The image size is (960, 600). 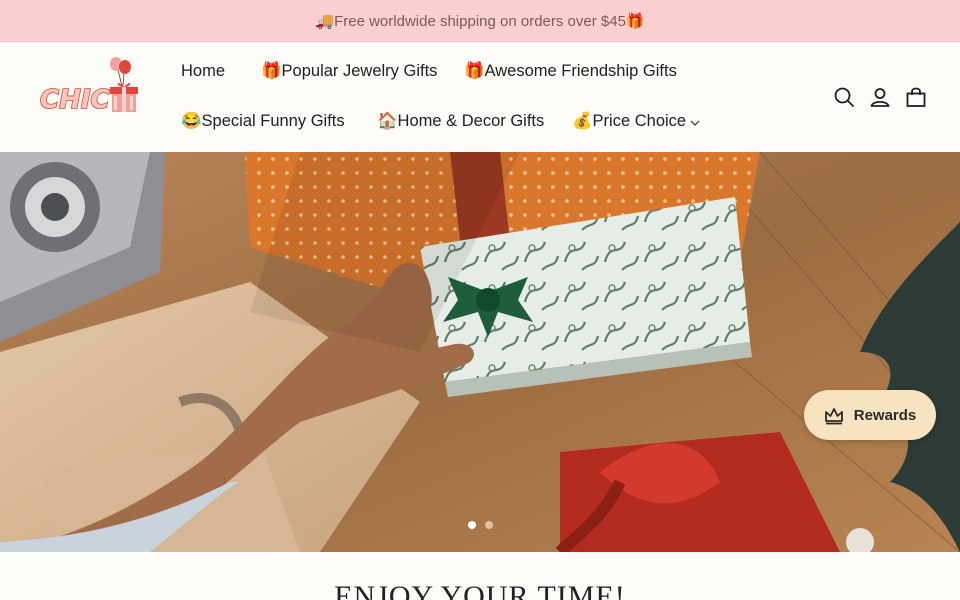 I want to click on nav-home-label: Home, so click(x=203, y=71).